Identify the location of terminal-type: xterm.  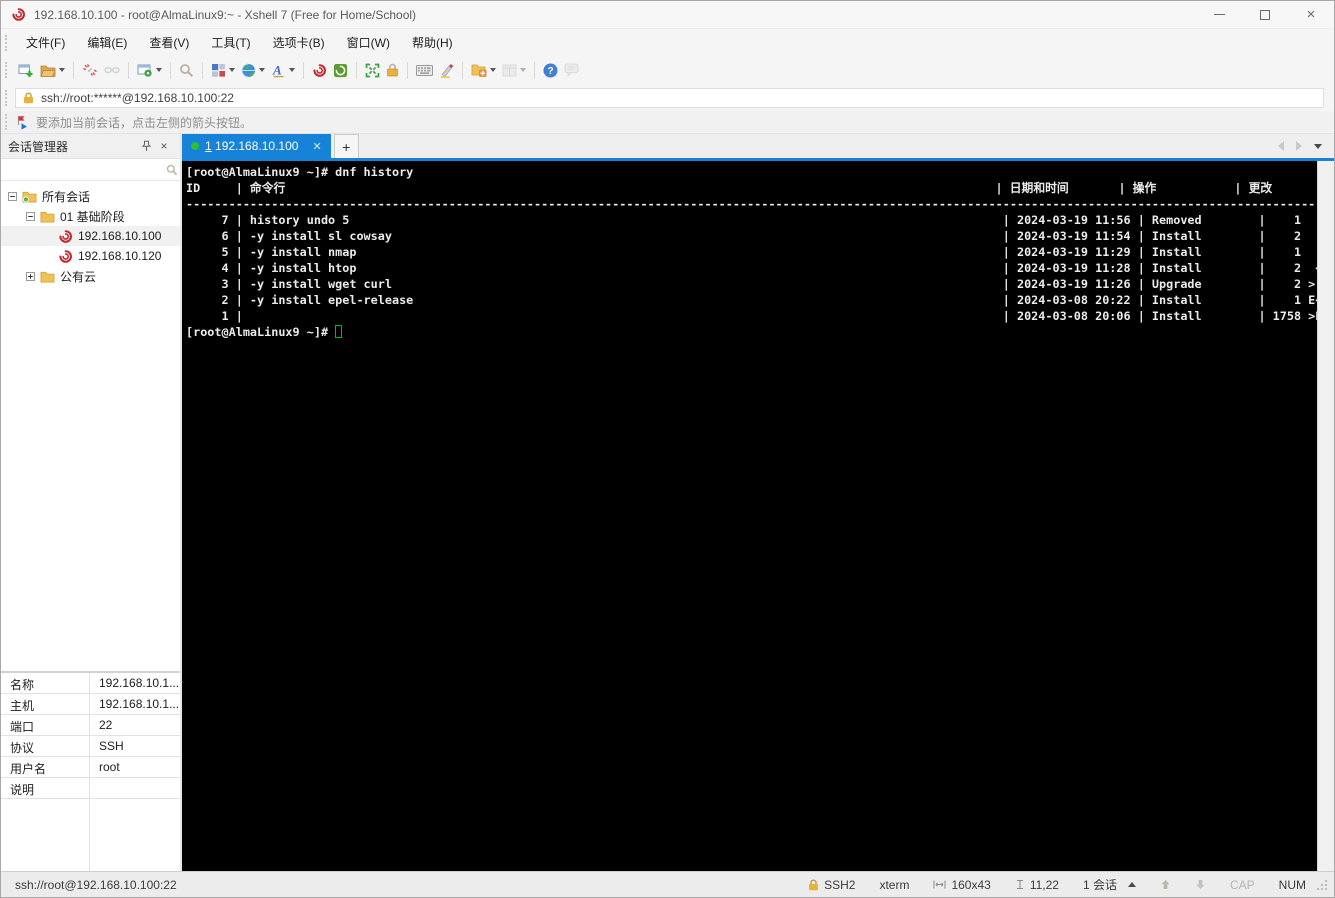
(894, 885).